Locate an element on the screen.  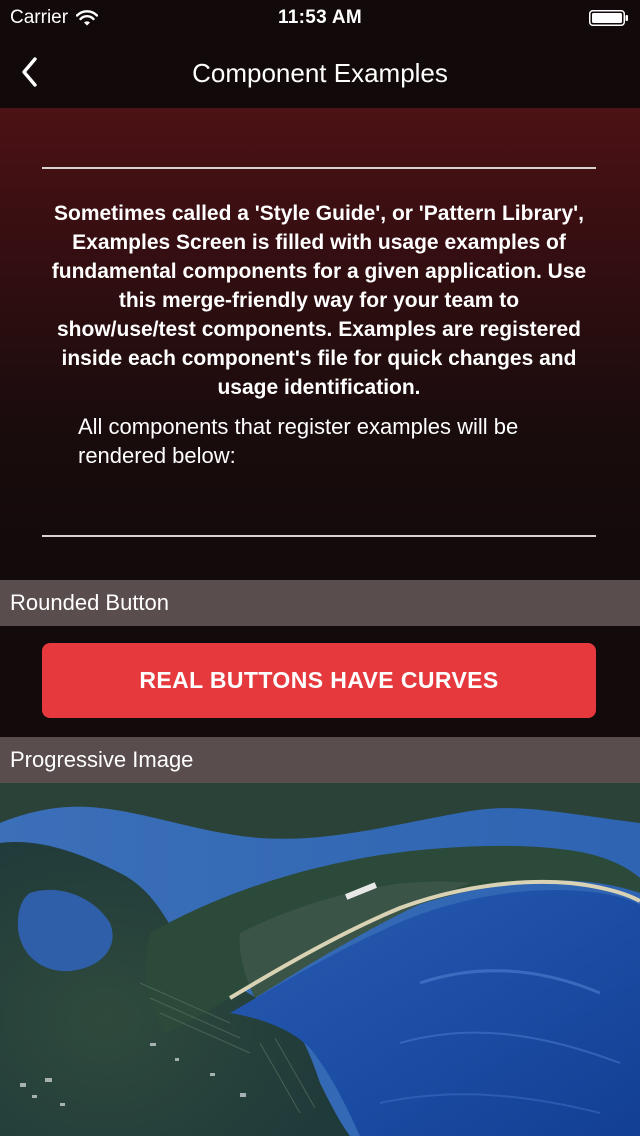
real-buttons-button: REAL BUTTONS HAVE CURVES is located at coordinates (319, 680).